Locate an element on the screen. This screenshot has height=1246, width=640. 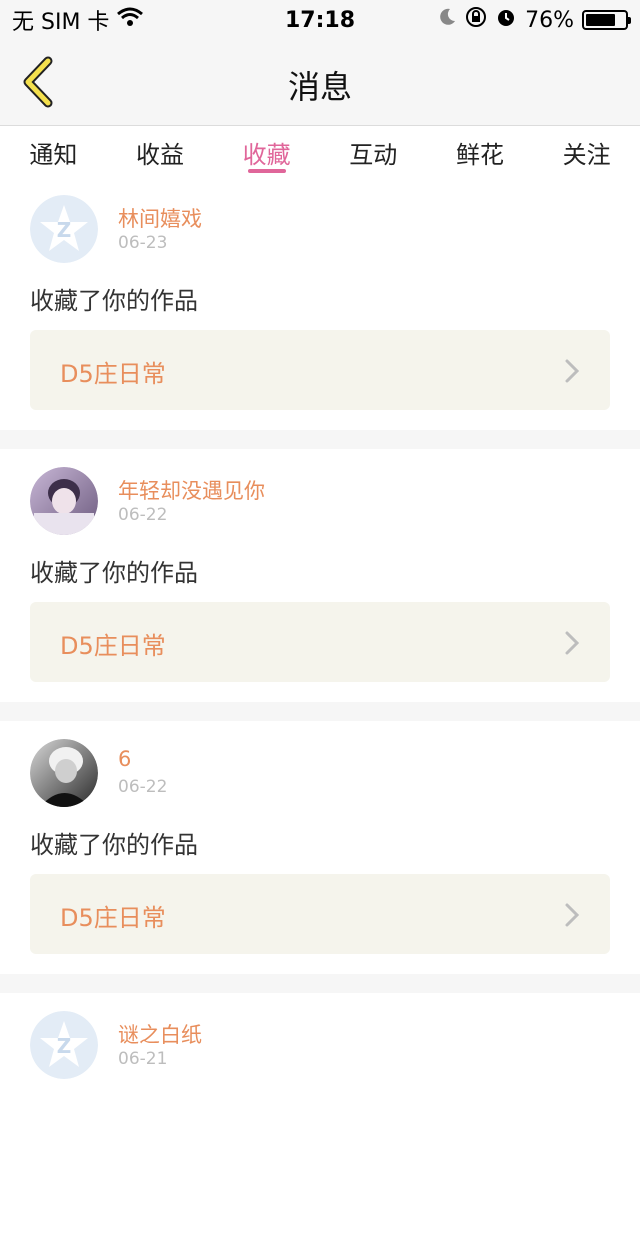
username: 林间嬉戏 is located at coordinates (160, 218).